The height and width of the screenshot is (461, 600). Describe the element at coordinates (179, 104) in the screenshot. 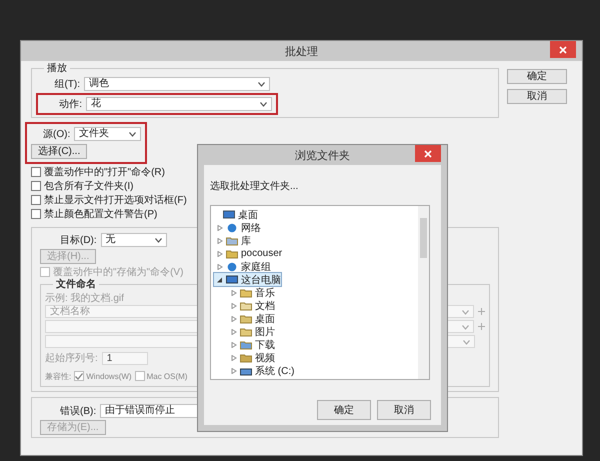

I see `action-dropdown: 花` at that location.